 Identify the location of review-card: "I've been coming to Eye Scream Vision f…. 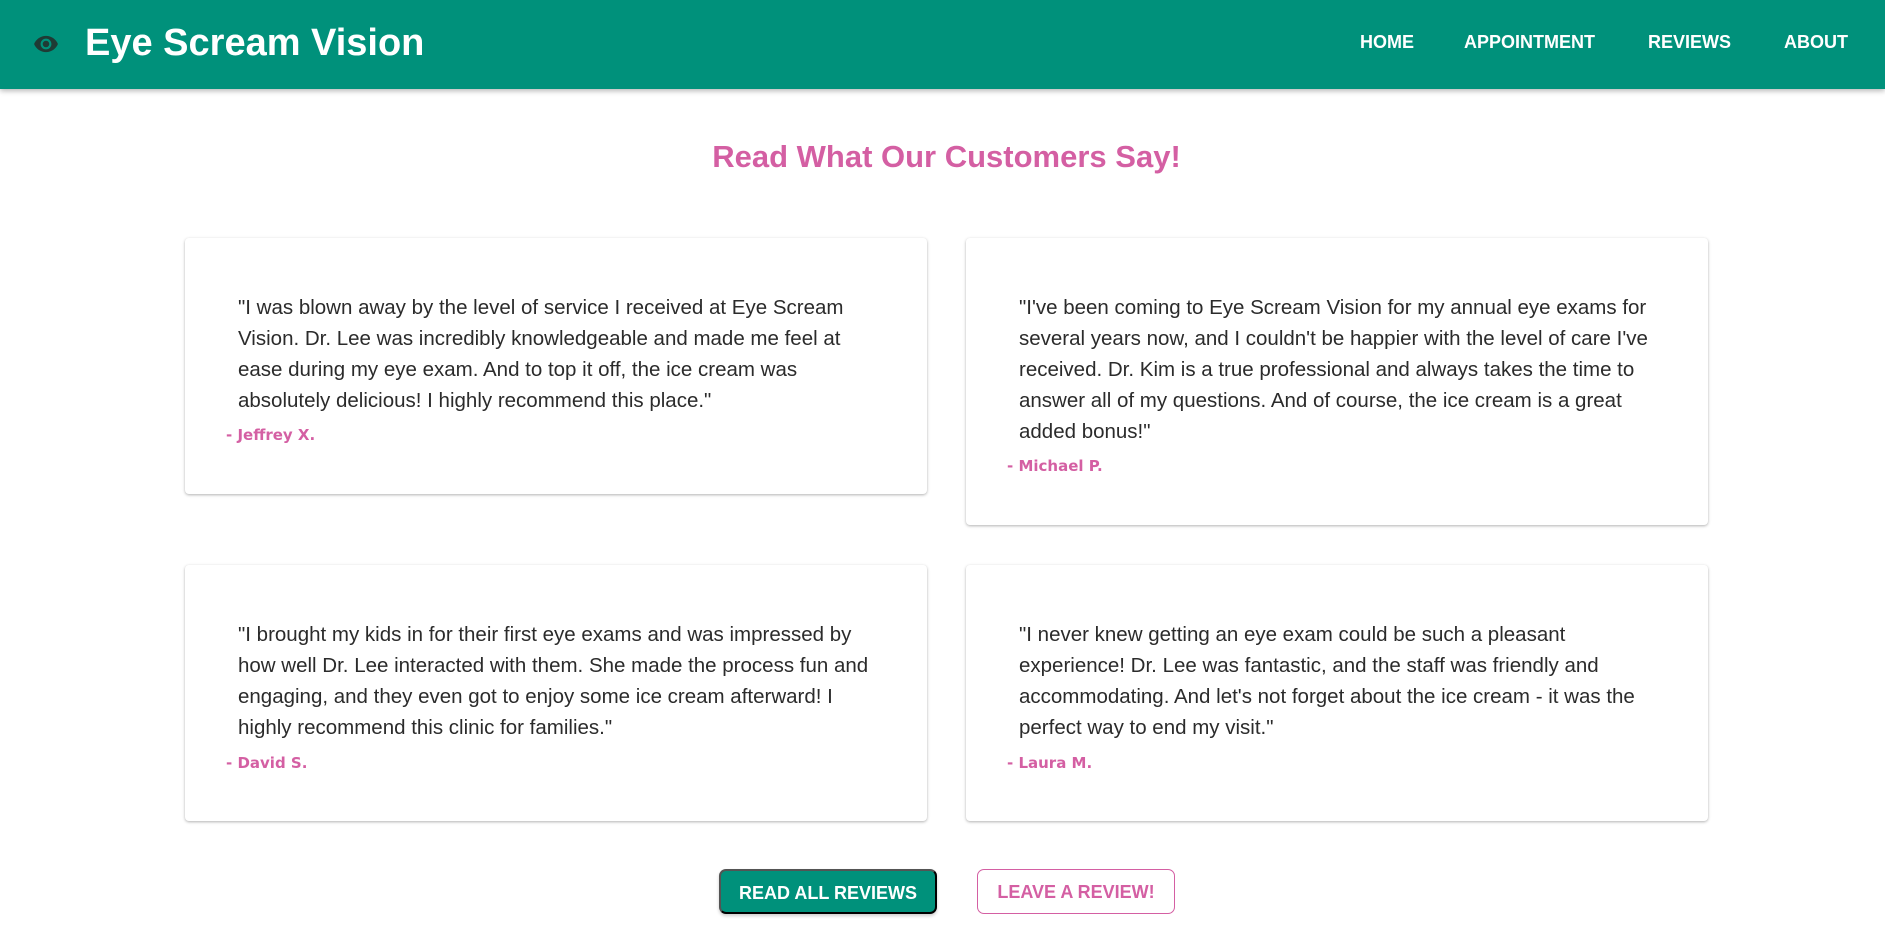
(1337, 381).